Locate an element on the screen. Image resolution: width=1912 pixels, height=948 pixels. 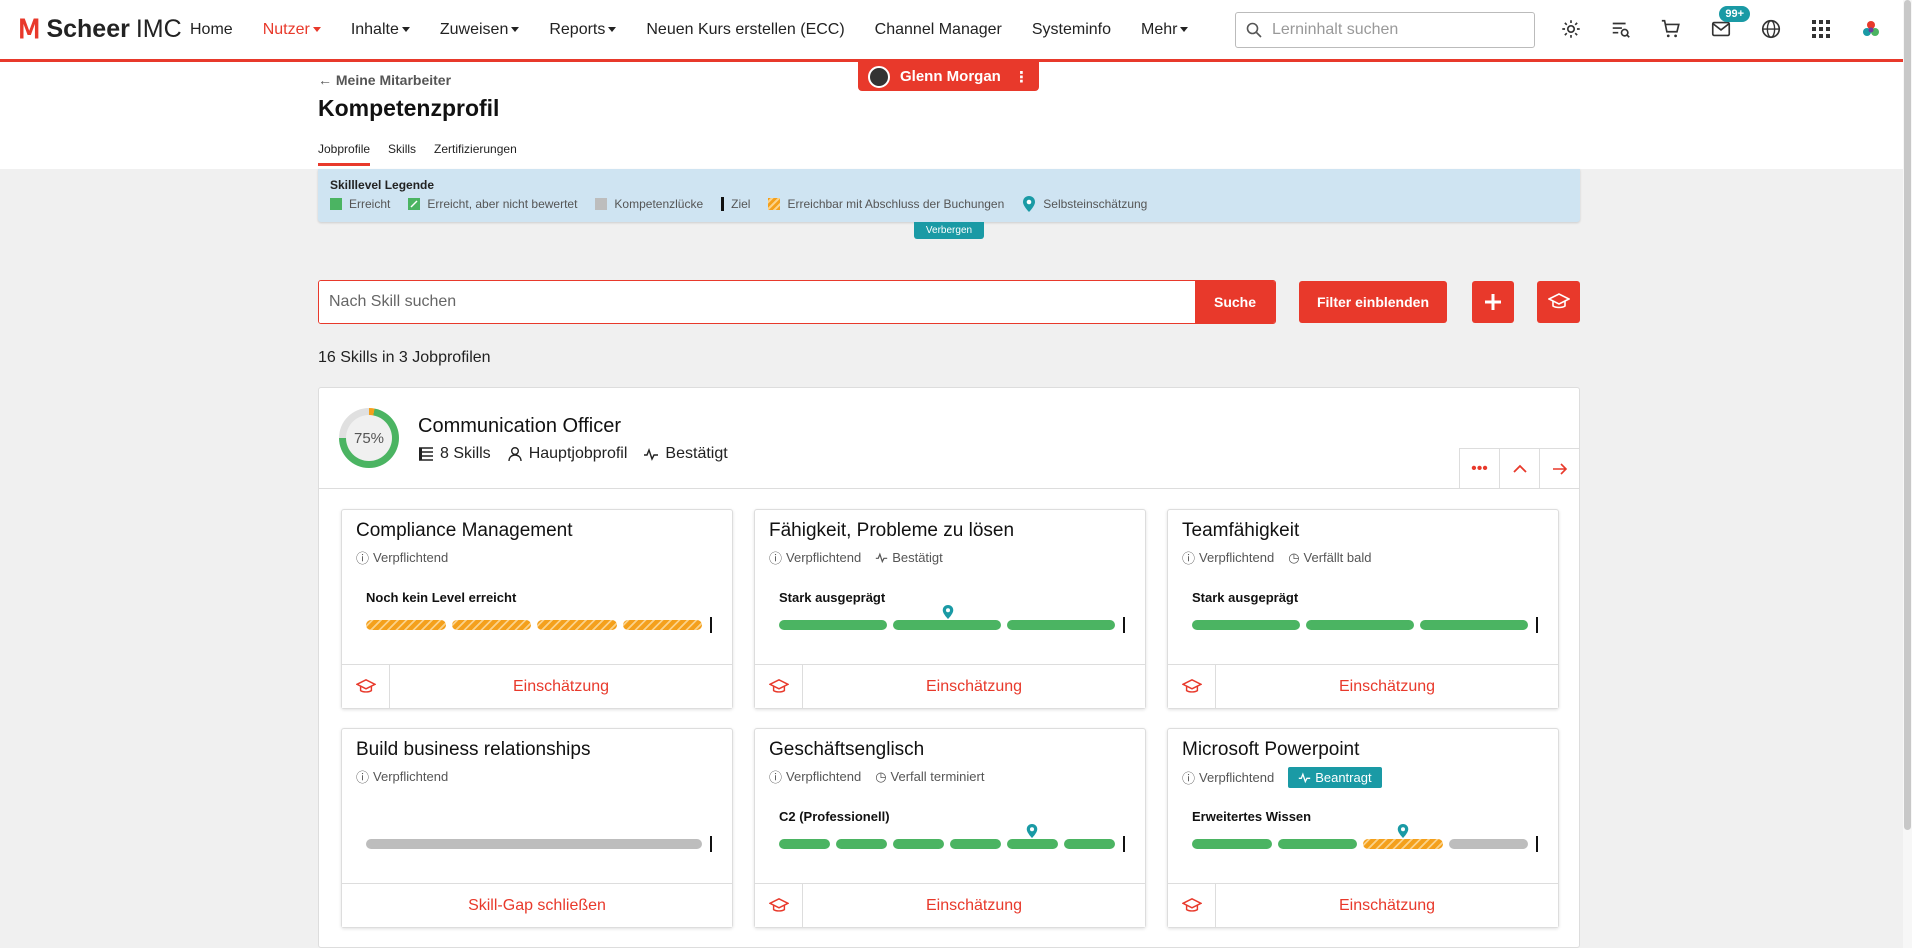
nav-mehr: Mehr is located at coordinates (1165, 30).